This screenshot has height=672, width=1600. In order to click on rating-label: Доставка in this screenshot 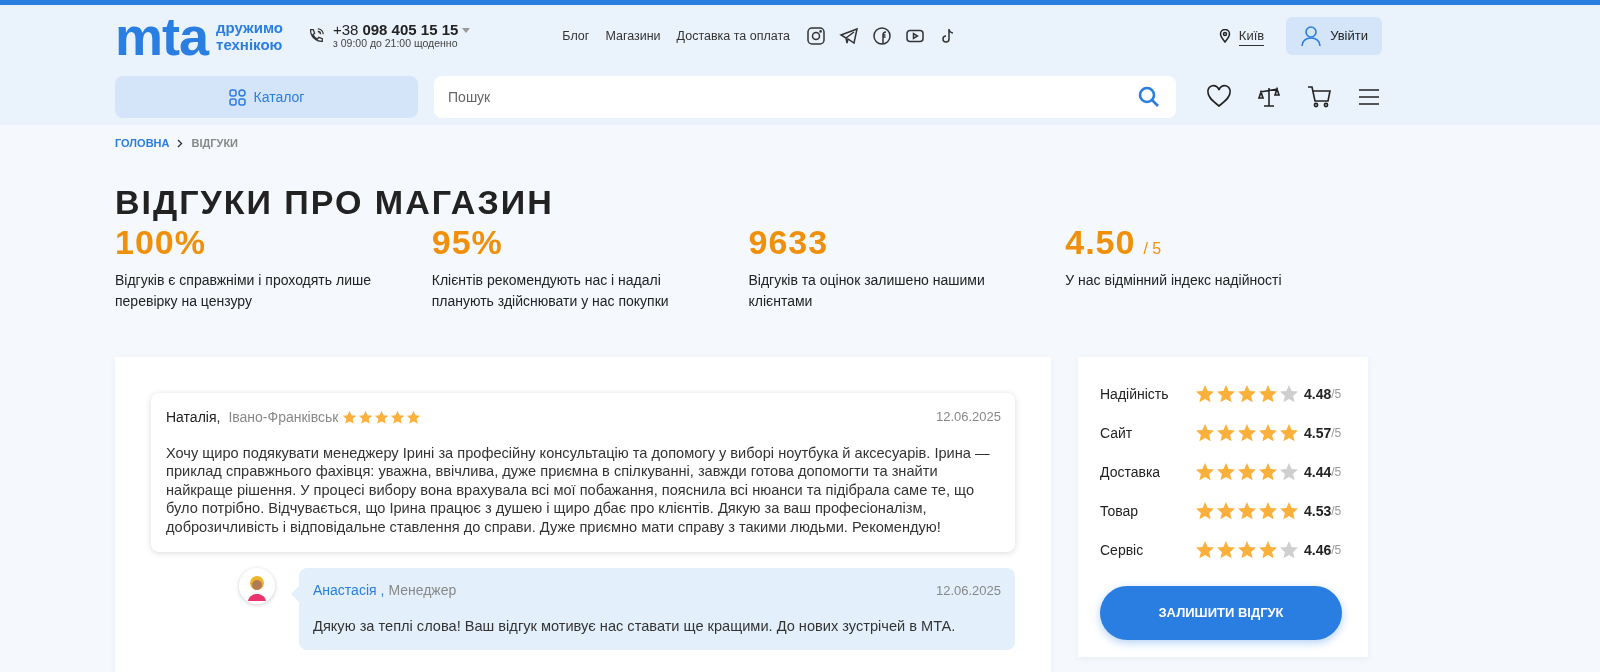, I will do `click(1131, 472)`.